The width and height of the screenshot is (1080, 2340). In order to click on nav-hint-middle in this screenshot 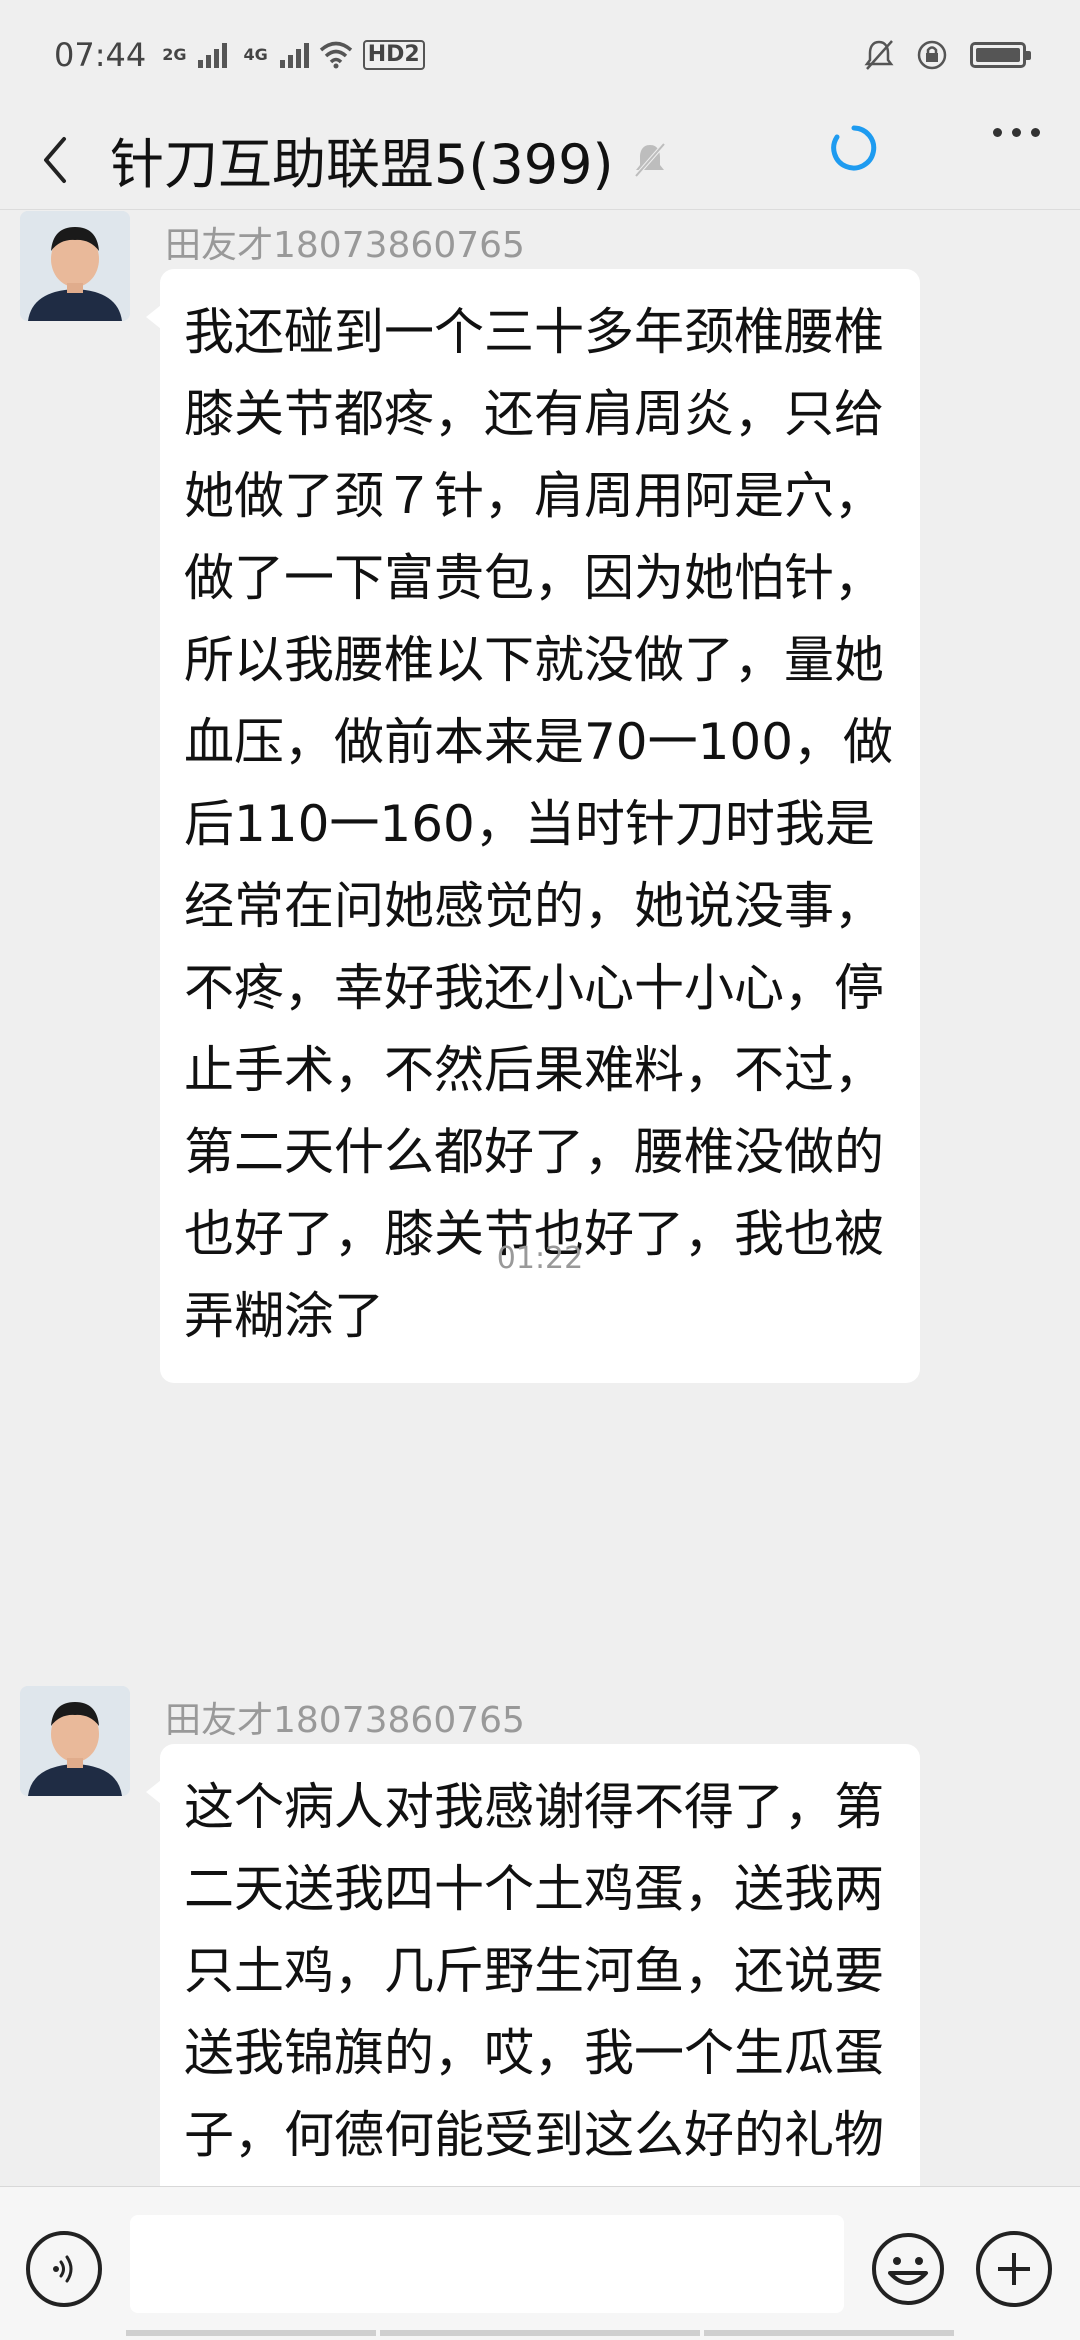, I will do `click(540, 2333)`.